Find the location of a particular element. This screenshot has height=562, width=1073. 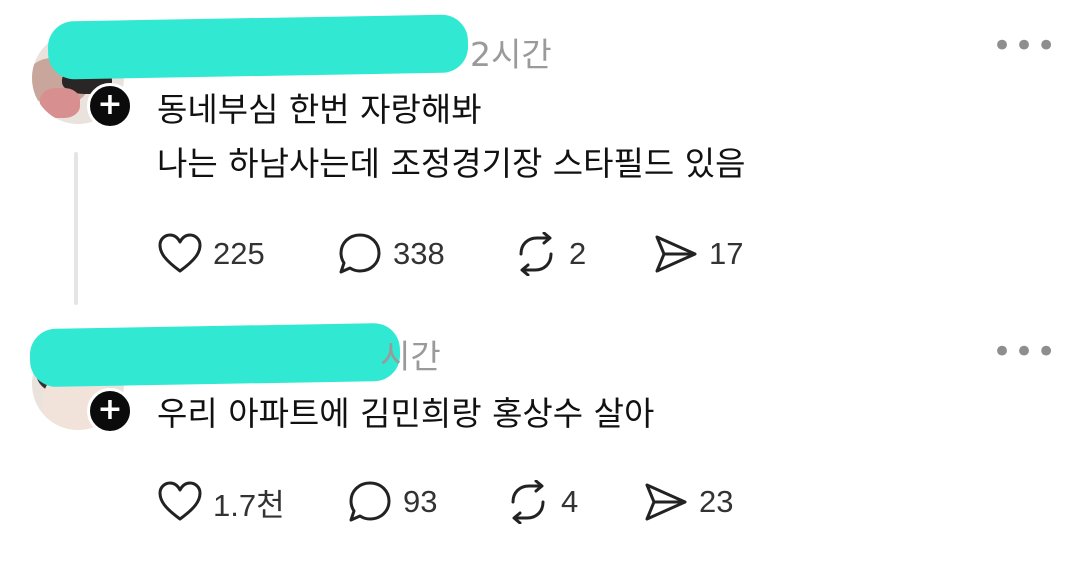

like-button: 1.7천 is located at coordinates (221, 502).